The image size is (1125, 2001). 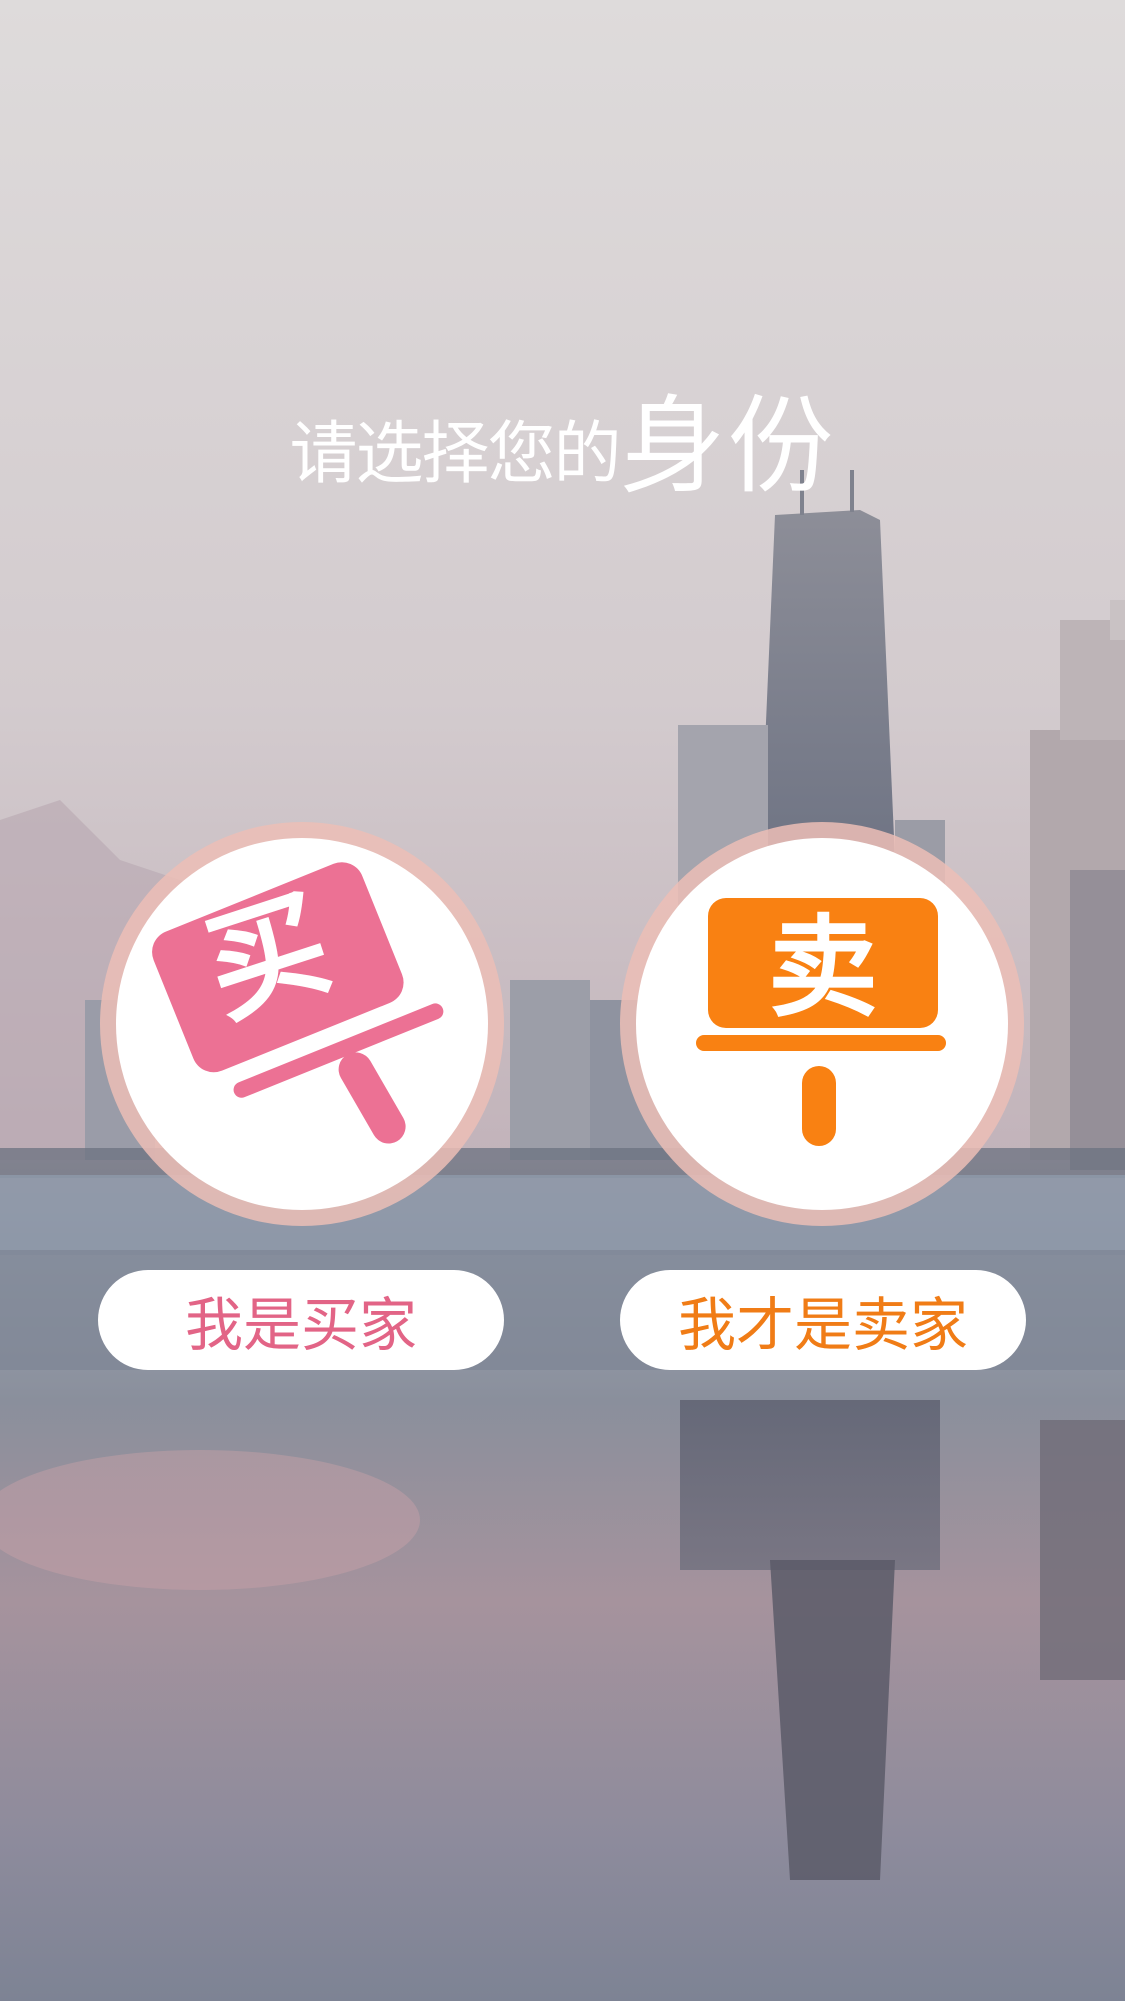 I want to click on buyer-role-icon-button: 买, so click(x=302, y=1024).